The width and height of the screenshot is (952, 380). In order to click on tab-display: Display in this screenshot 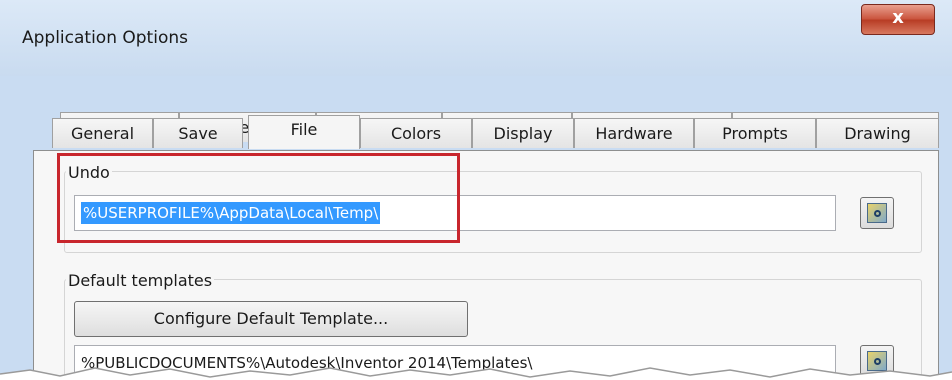, I will do `click(523, 133)`.